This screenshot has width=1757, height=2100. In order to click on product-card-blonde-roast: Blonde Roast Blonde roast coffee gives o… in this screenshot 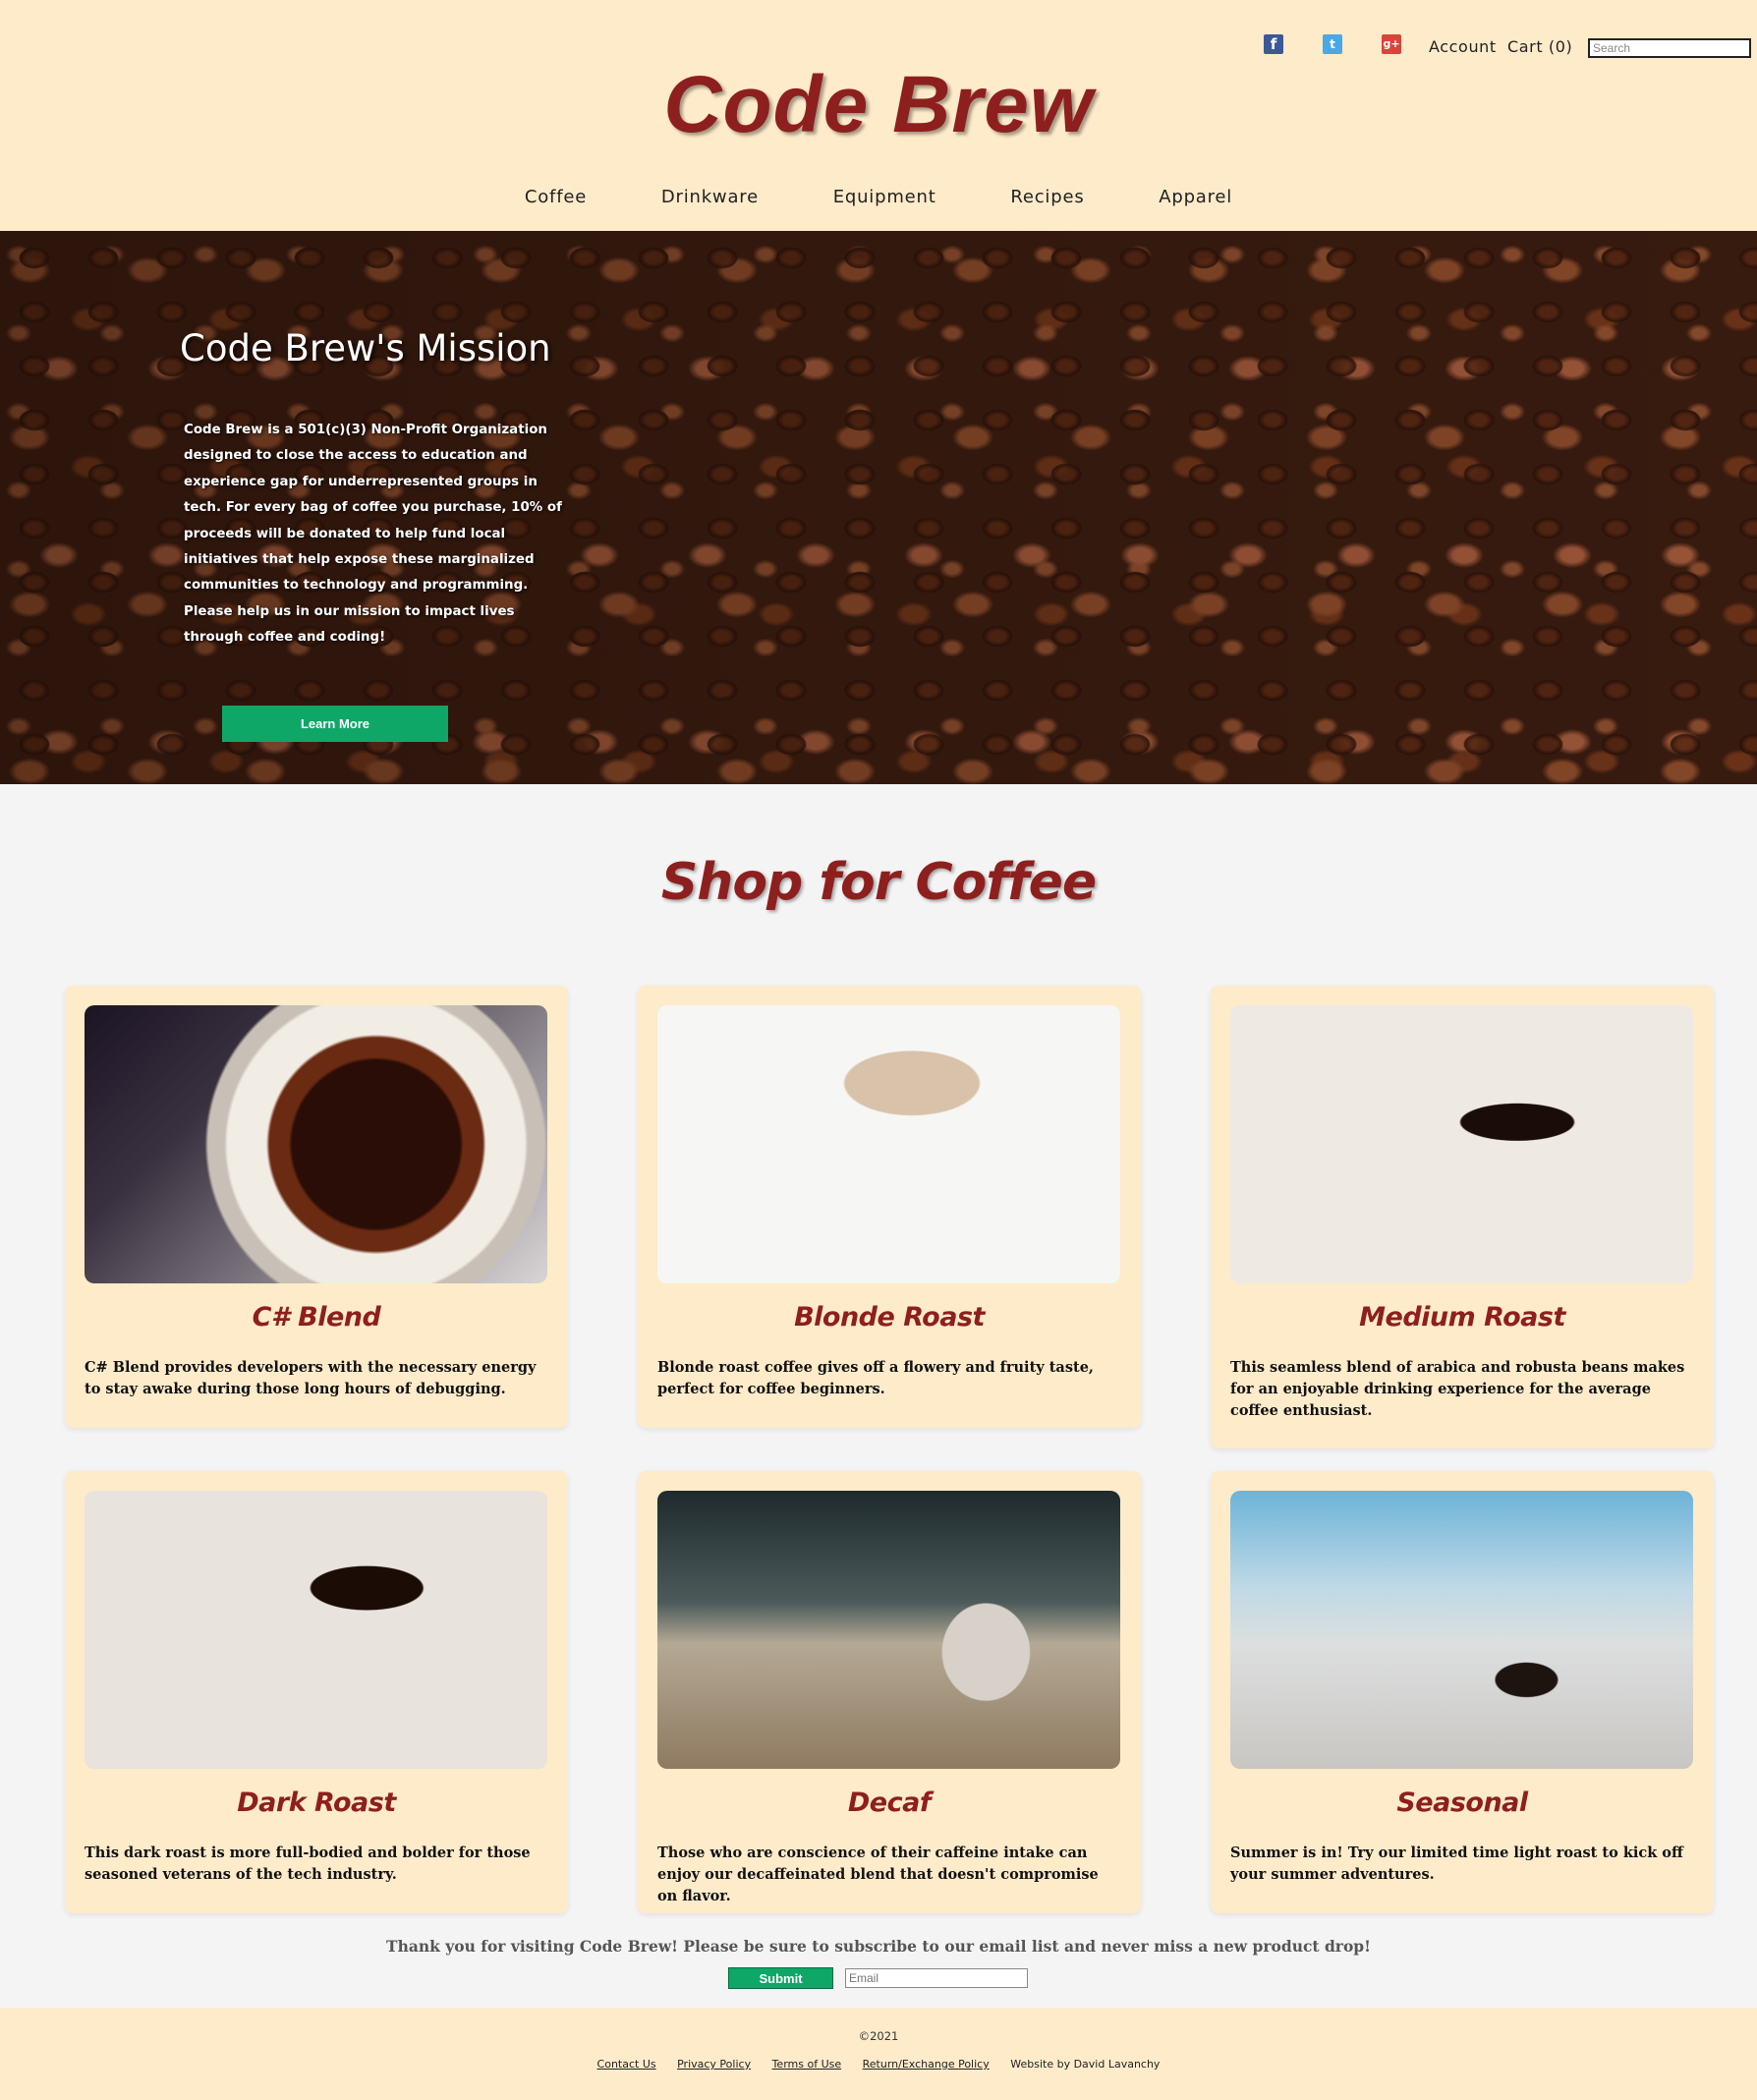, I will do `click(889, 1207)`.